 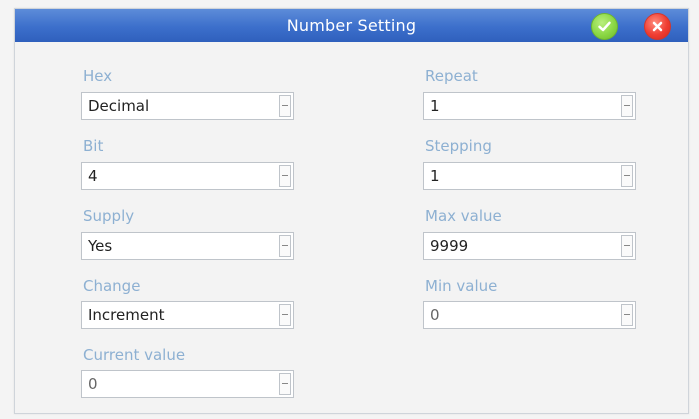 I want to click on hex-select: Decimal, so click(x=187, y=106).